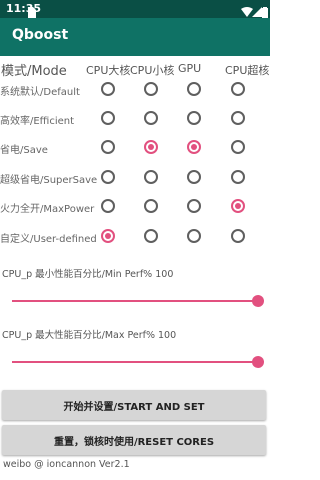 Image resolution: width=320 pixels, height=480 pixels. I want to click on column-header-cpu-little: CPU小核, so click(152, 70).